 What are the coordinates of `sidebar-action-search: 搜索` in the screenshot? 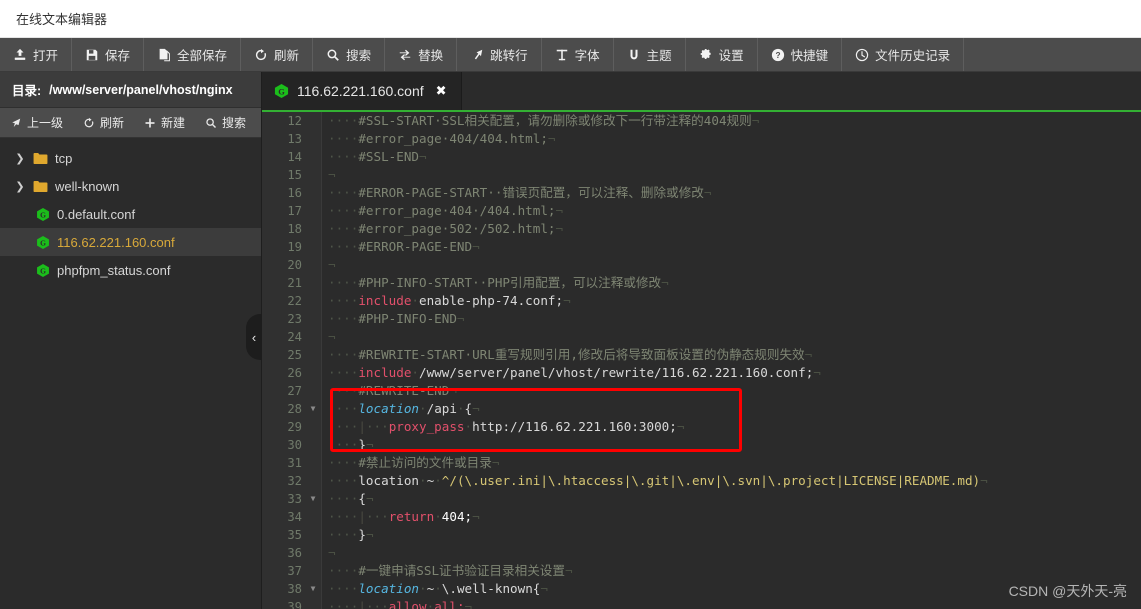 It's located at (225, 122).